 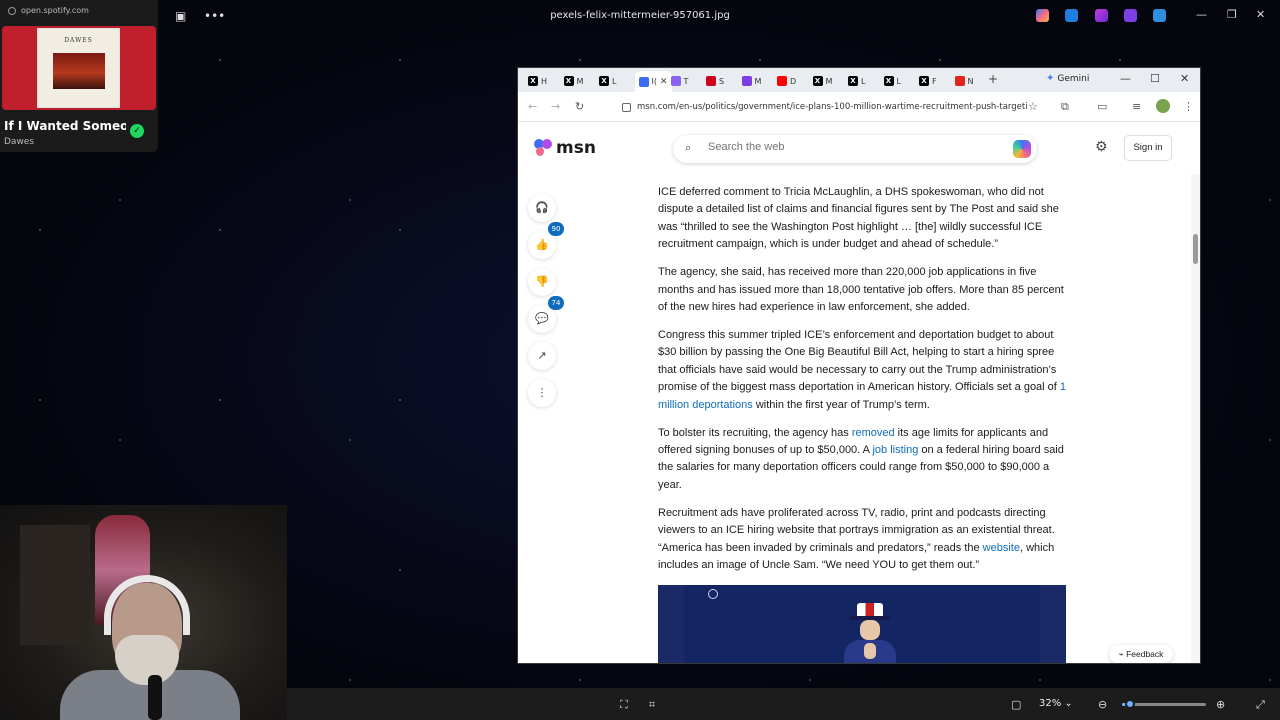 I want to click on media-control-icon: ≡, so click(x=1136, y=106).